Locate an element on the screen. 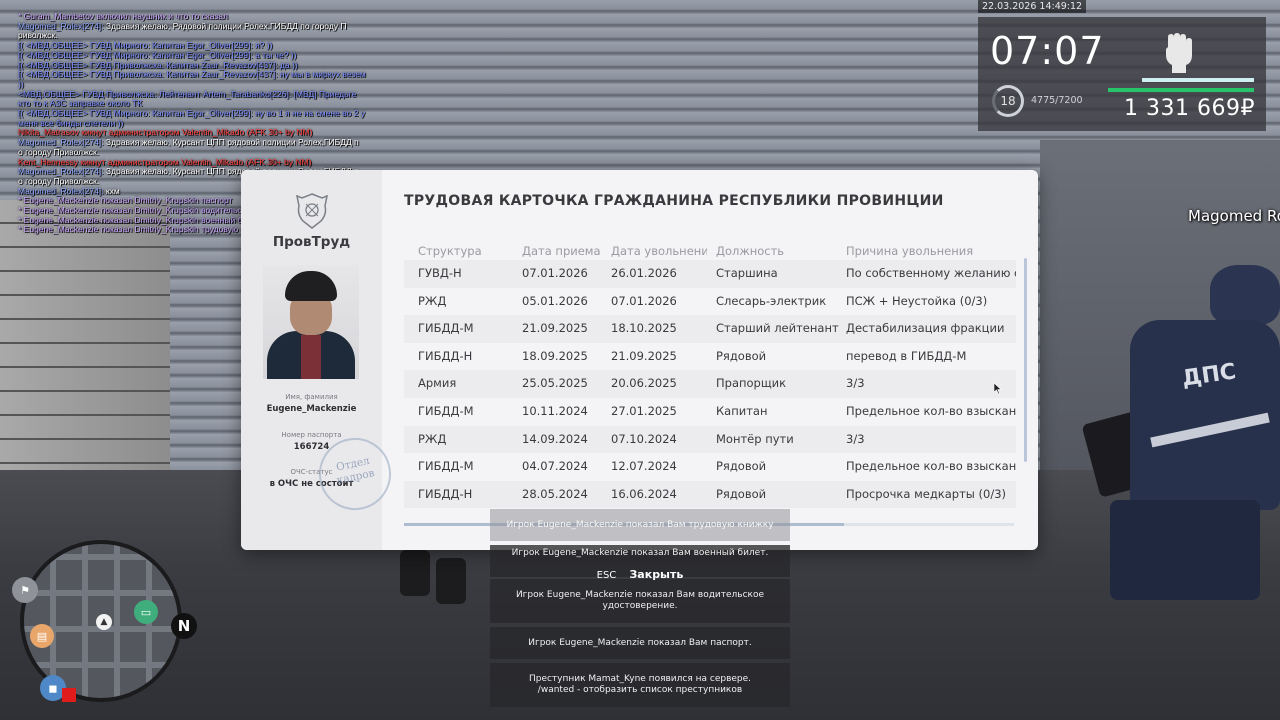  cell-dismiss-date: 16.06.2024 is located at coordinates (644, 493).